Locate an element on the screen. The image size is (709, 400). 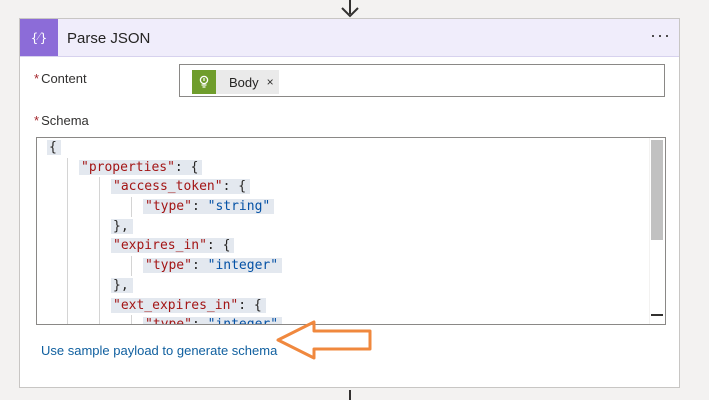
code-text: "expires_in": { is located at coordinates (173, 246).